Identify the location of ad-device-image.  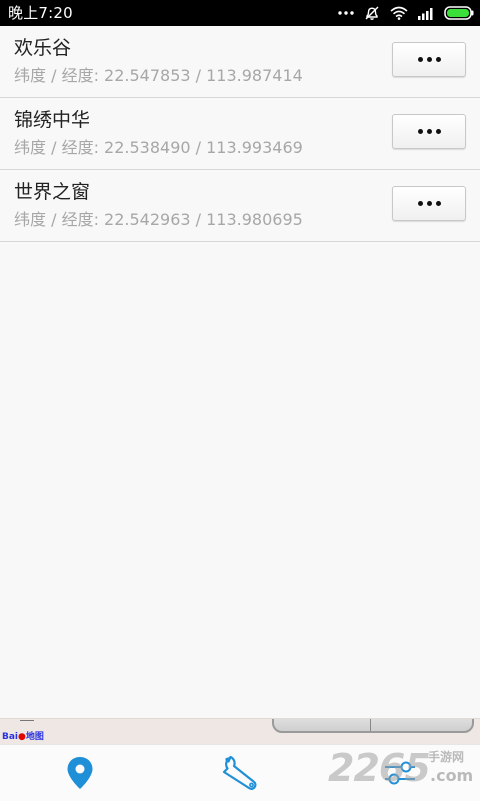
(373, 726).